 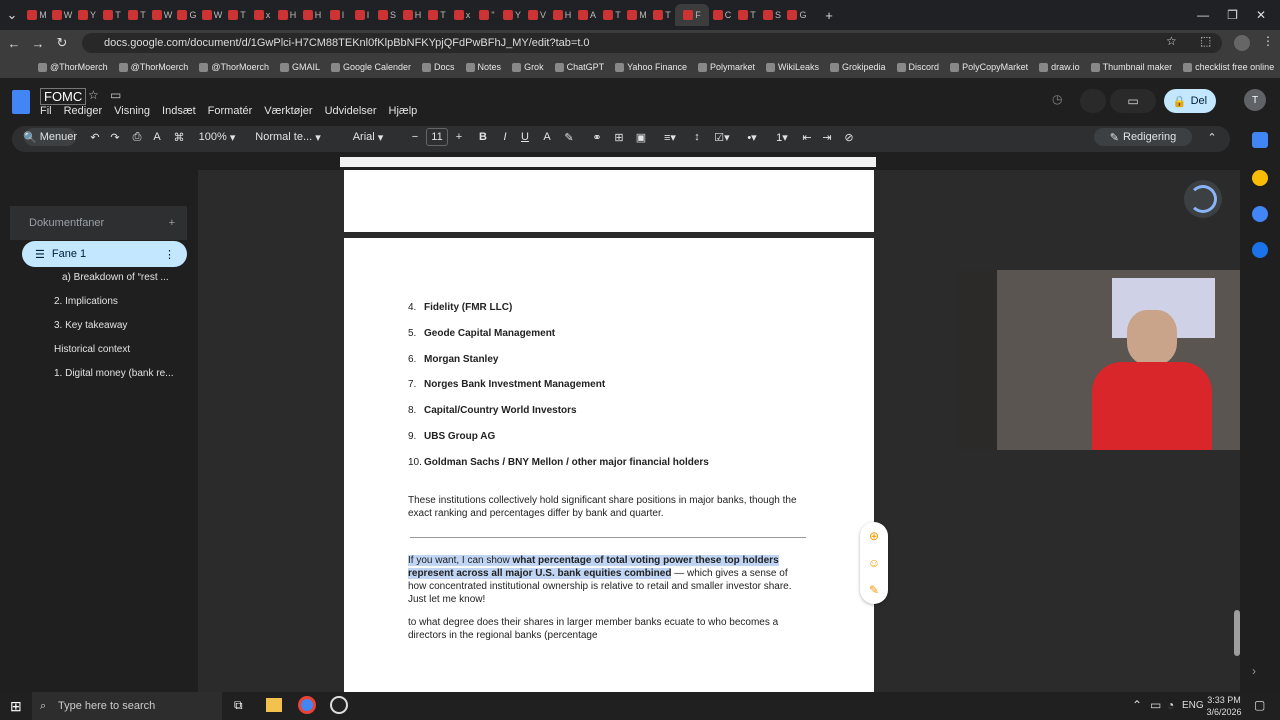 I want to click on browser-tab: I, so click(x=362, y=15).